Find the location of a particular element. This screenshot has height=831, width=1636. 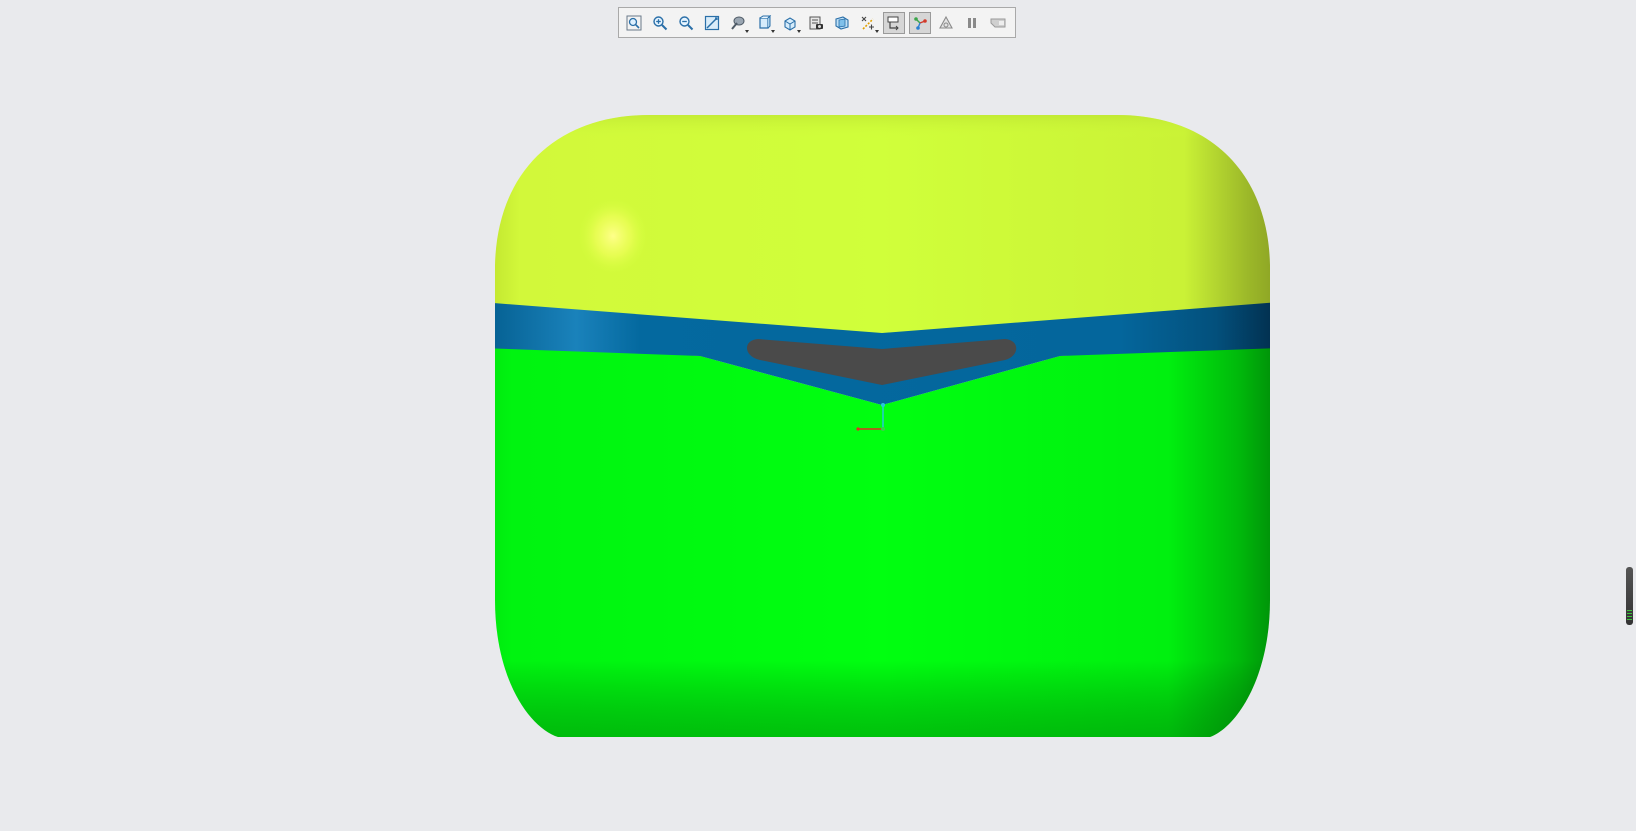

view-toolbar is located at coordinates (817, 22).